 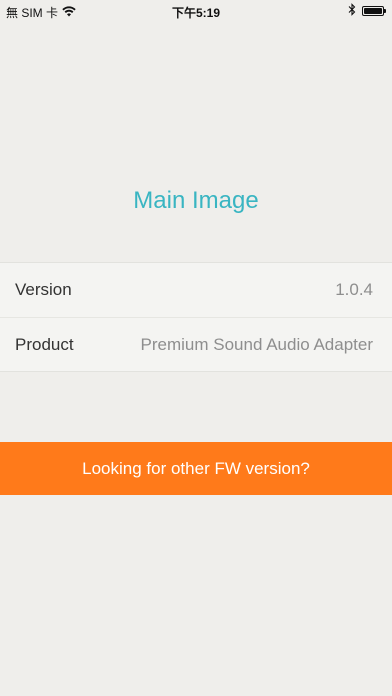 I want to click on product-value: Premium Sound Audio Adapter, so click(x=256, y=344).